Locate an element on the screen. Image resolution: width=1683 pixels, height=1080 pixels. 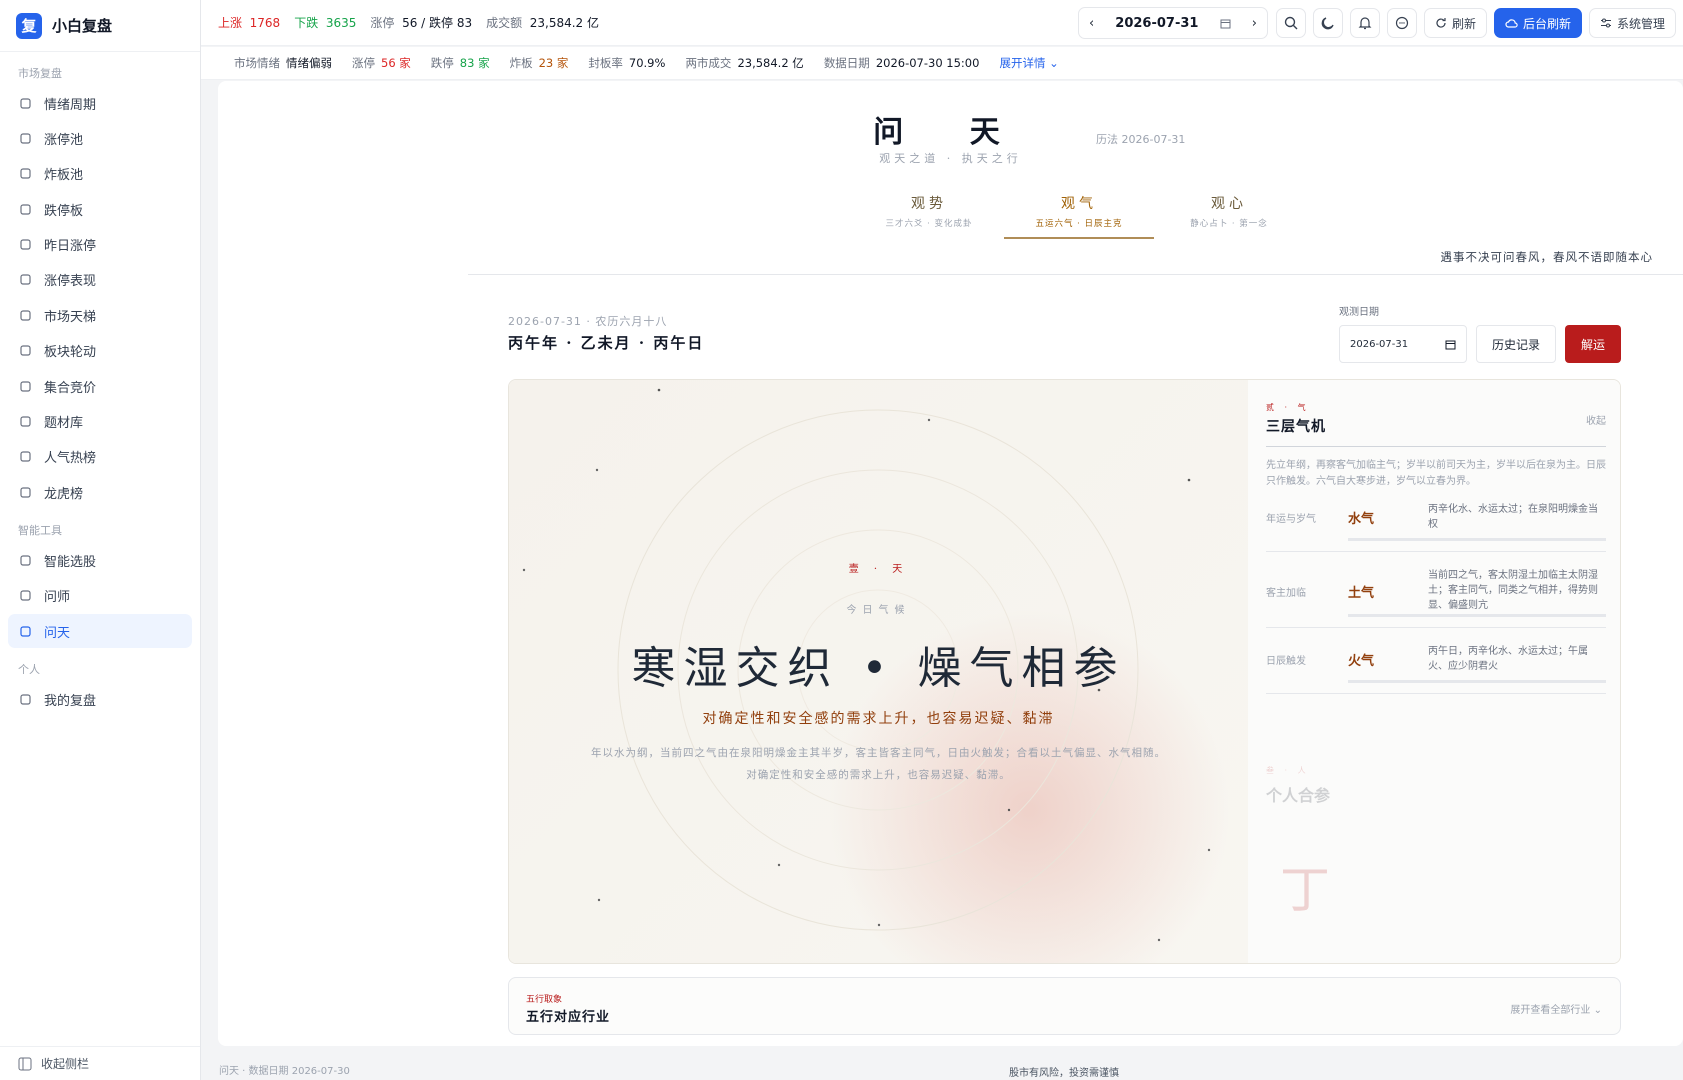
up-value: 1768 is located at coordinates (265, 23).